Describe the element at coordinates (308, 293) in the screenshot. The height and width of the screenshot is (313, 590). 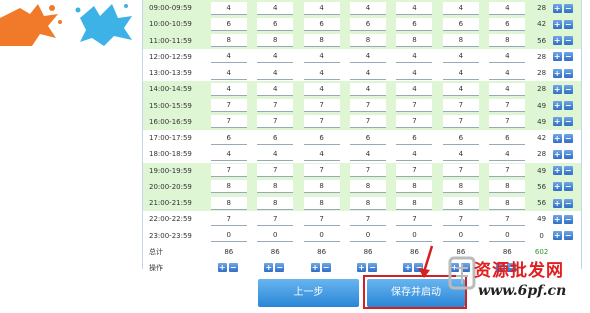
I see `previous-step-button: 上一步` at that location.